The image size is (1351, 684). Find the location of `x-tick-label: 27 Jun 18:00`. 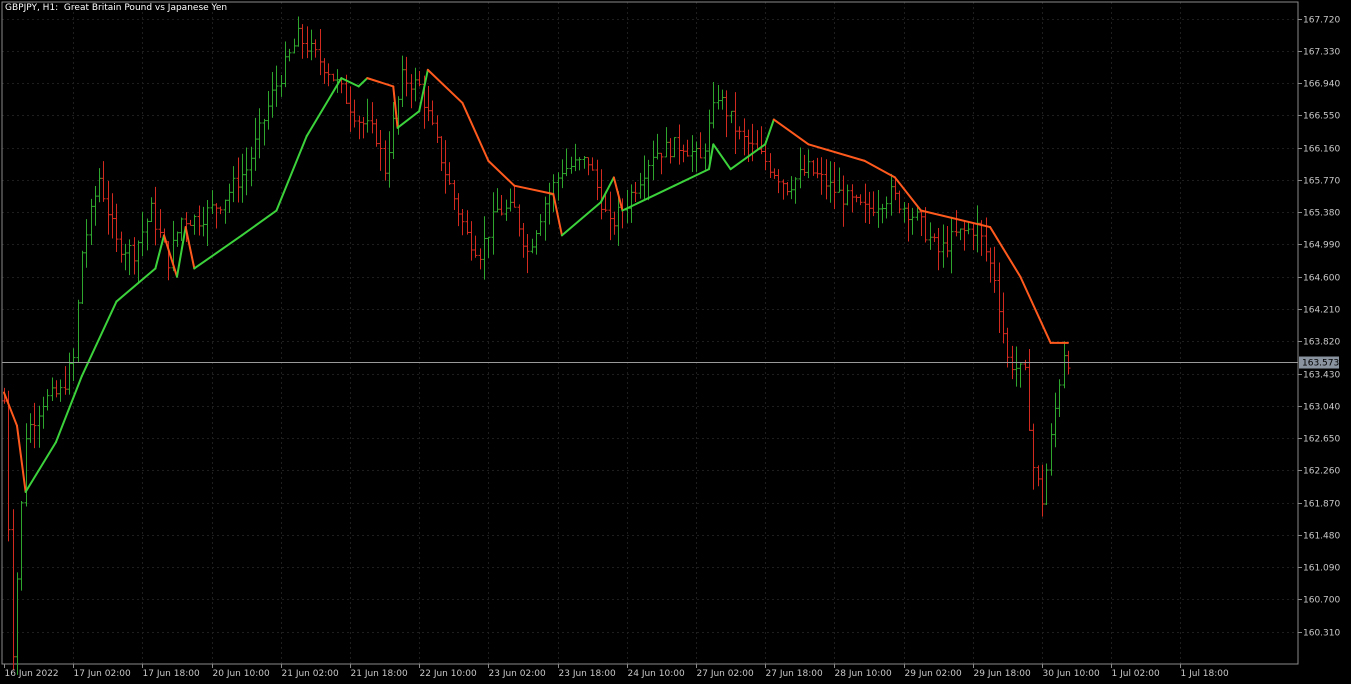

x-tick-label: 27 Jun 18:00 is located at coordinates (794, 674).